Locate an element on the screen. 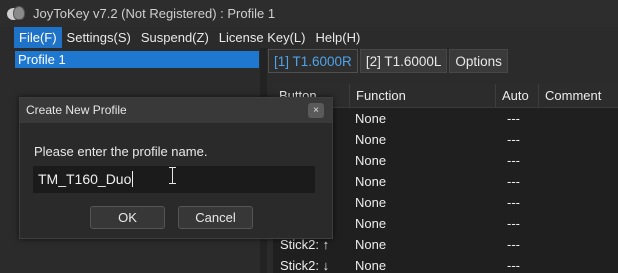 The width and height of the screenshot is (618, 273). ok-button: OK is located at coordinates (127, 217).